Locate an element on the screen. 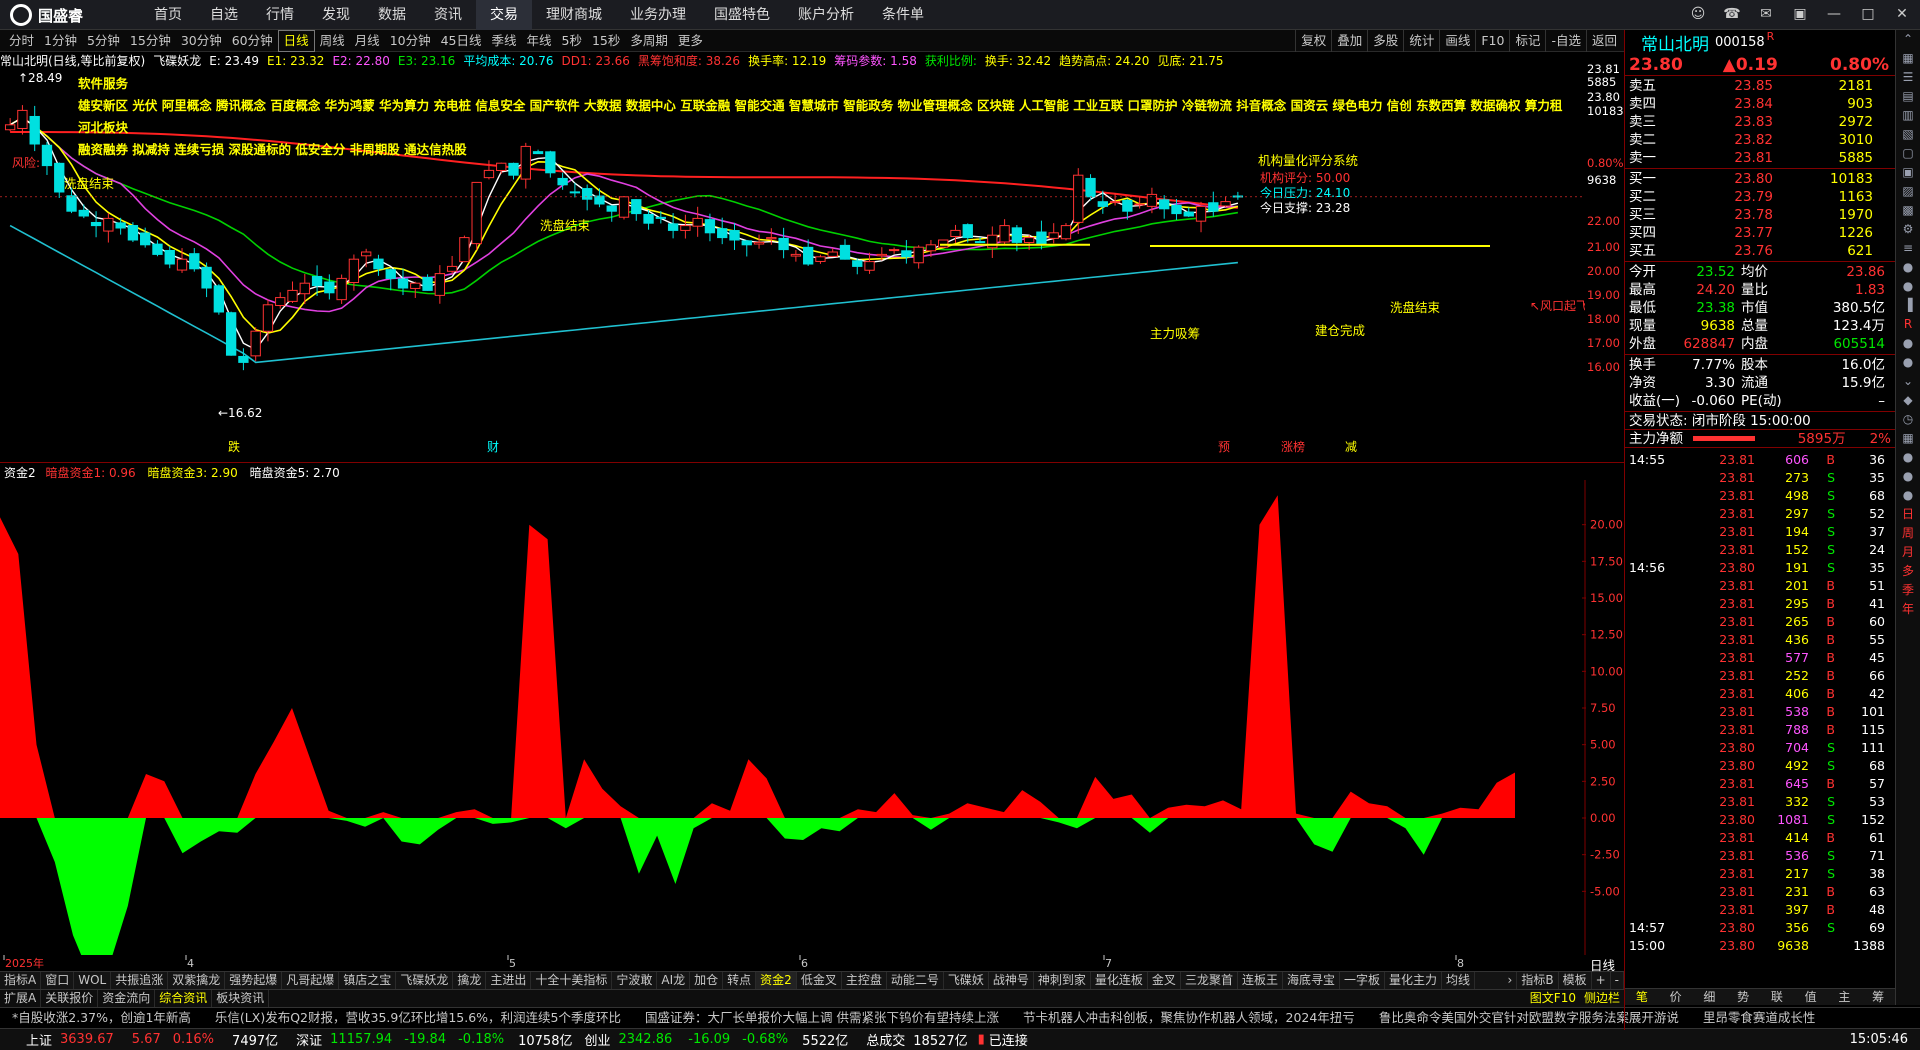 The height and width of the screenshot is (1050, 1920). period-tab: 30分钟 is located at coordinates (201, 41).